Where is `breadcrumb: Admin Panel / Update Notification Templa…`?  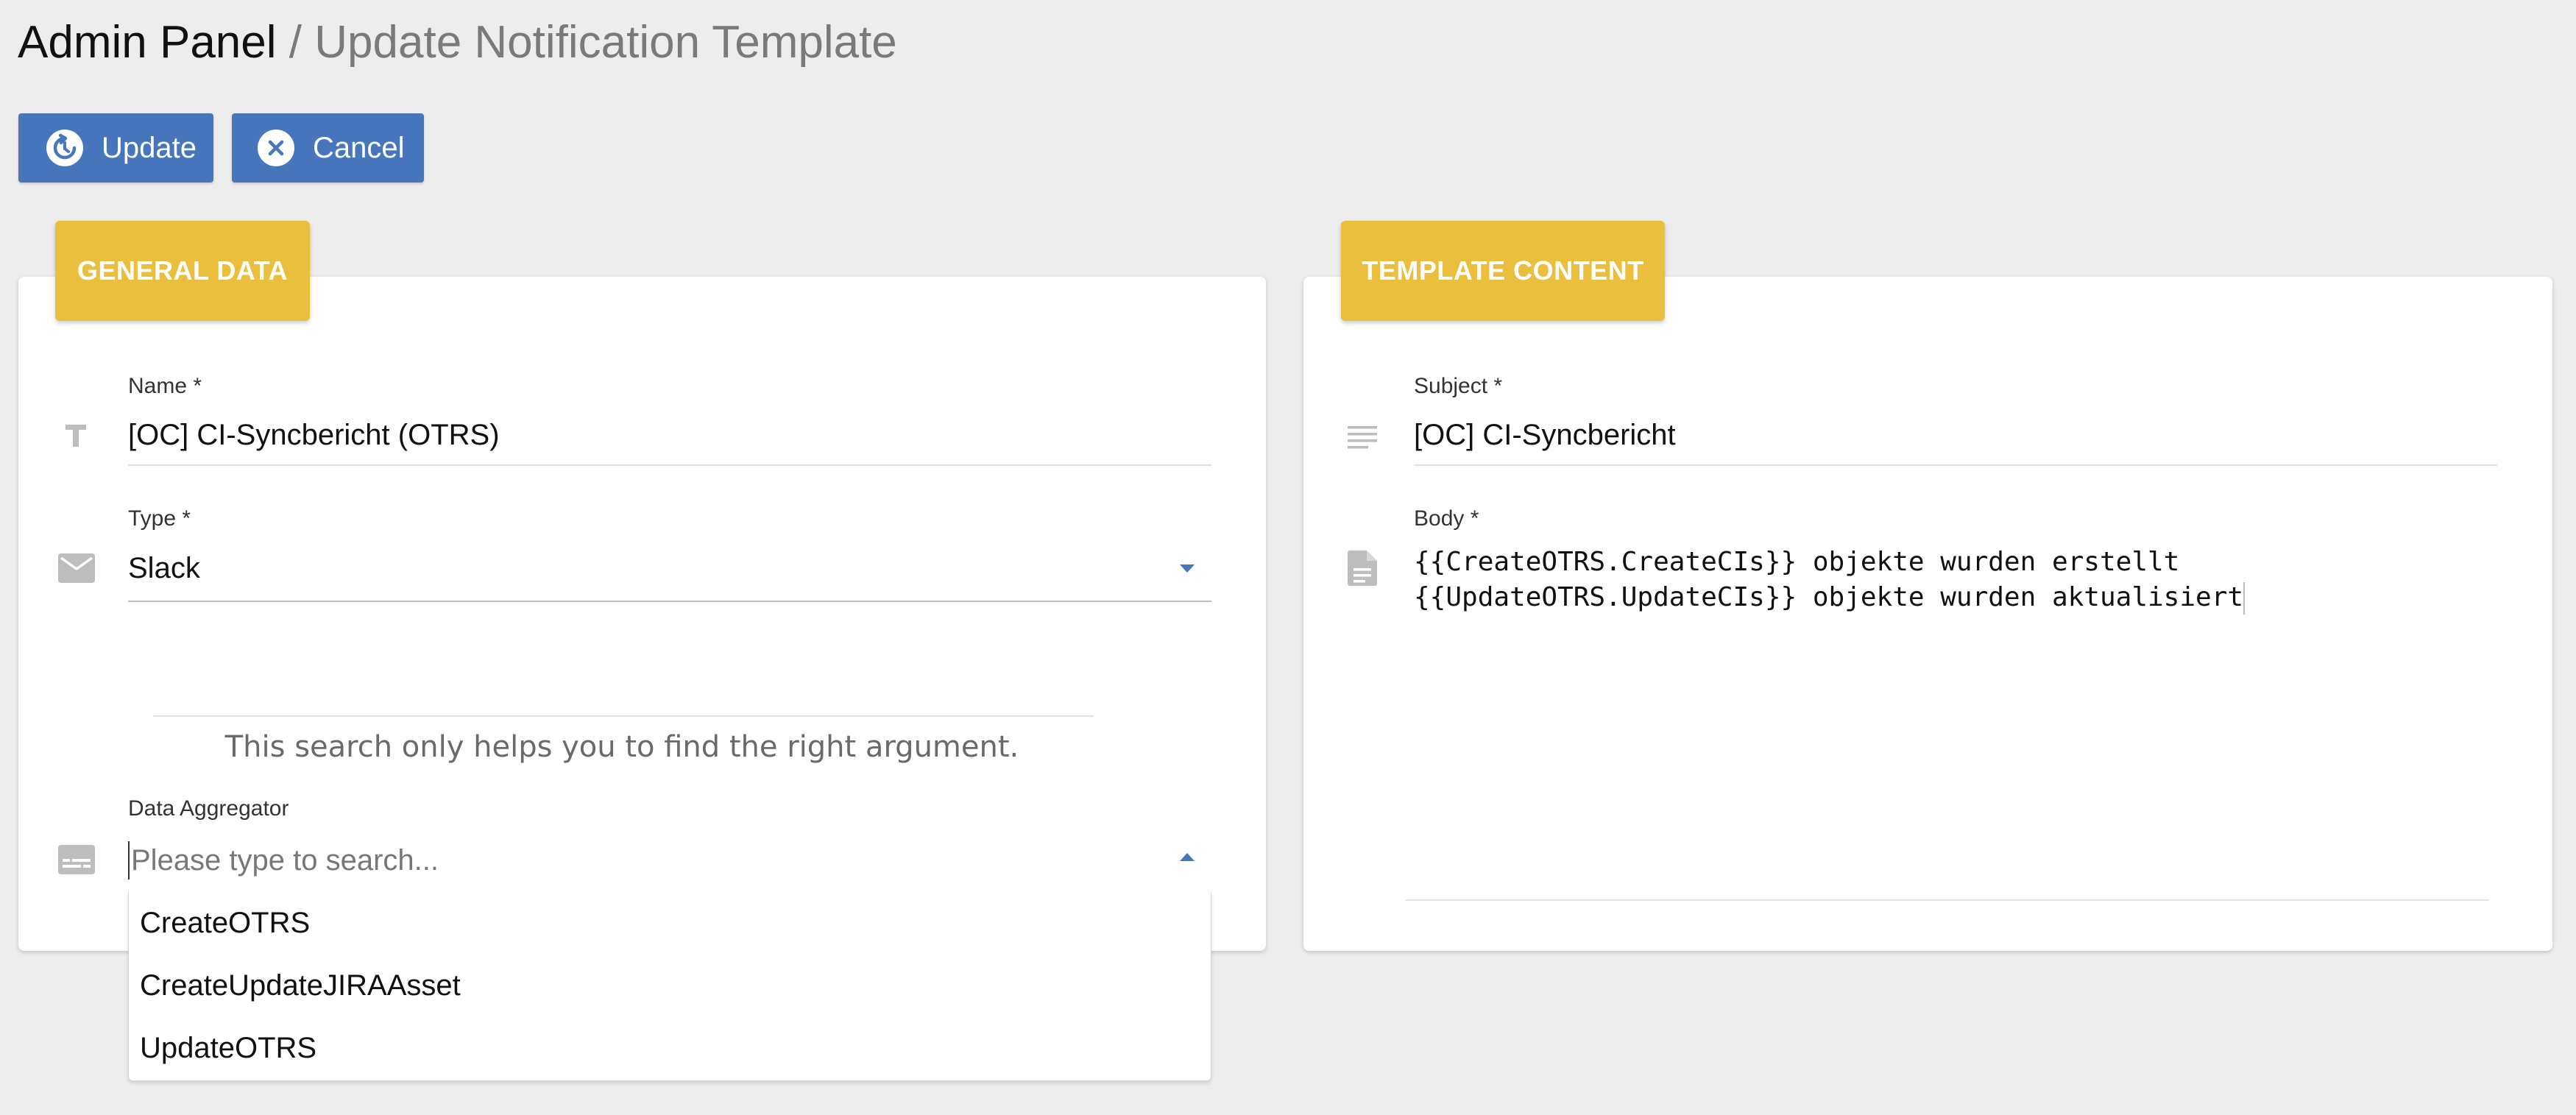 breadcrumb: Admin Panel / Update Notification Templa… is located at coordinates (457, 42).